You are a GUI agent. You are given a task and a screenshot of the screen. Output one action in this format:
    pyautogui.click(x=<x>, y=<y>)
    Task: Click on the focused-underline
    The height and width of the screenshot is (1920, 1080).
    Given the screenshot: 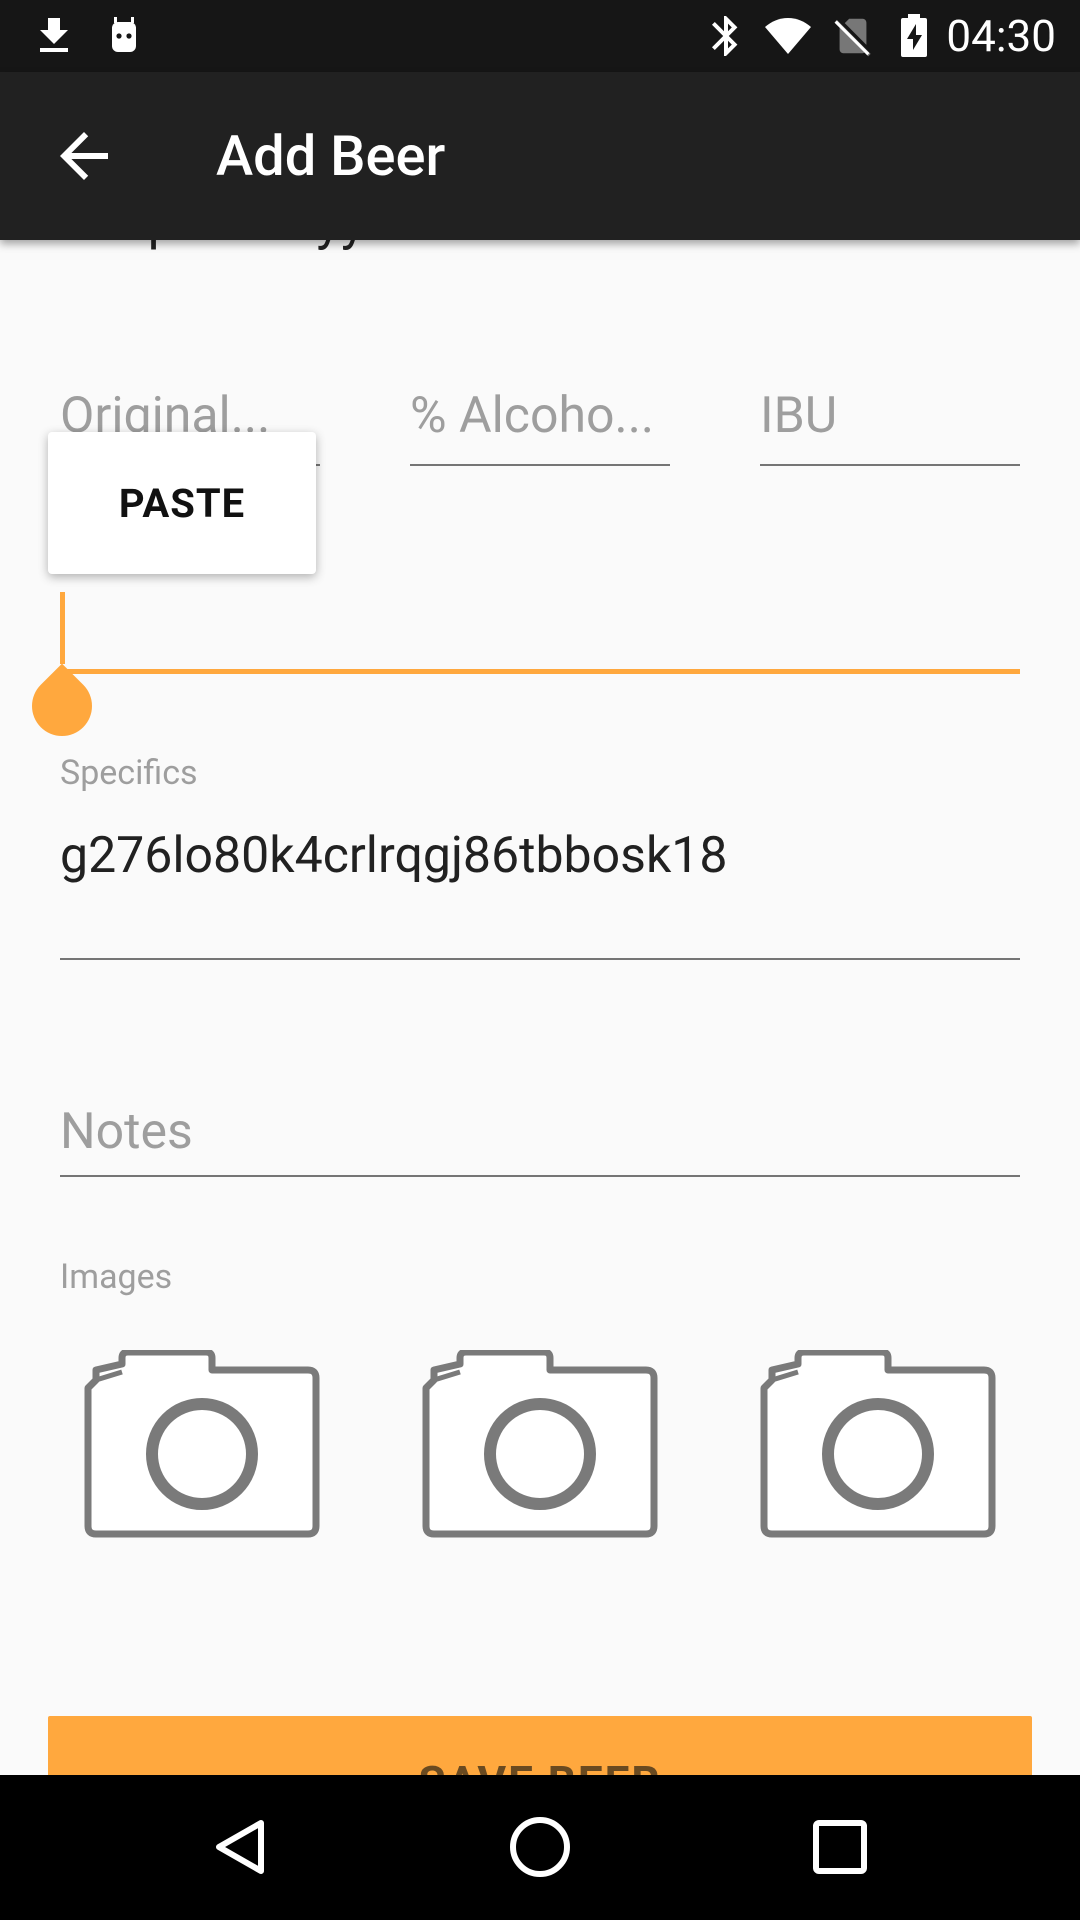 What is the action you would take?
    pyautogui.click(x=540, y=671)
    